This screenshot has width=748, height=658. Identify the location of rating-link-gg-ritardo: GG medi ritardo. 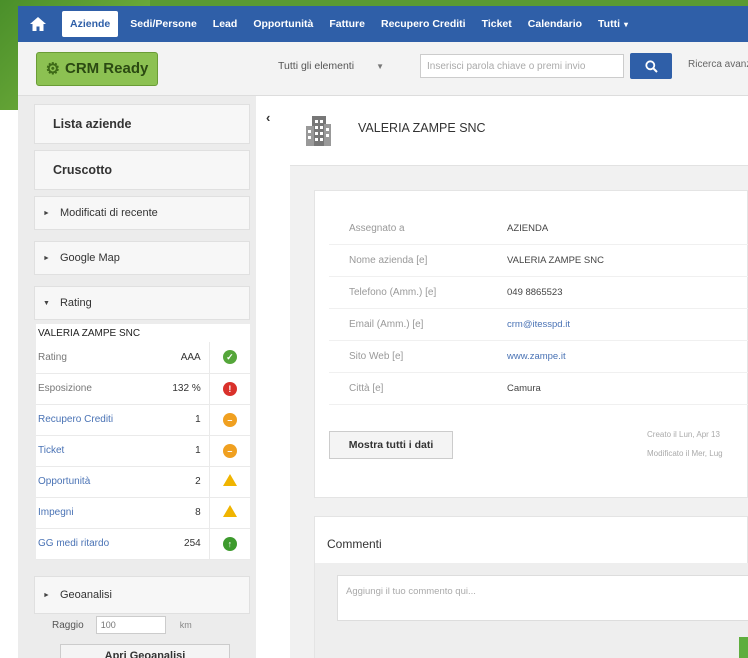
(92, 544).